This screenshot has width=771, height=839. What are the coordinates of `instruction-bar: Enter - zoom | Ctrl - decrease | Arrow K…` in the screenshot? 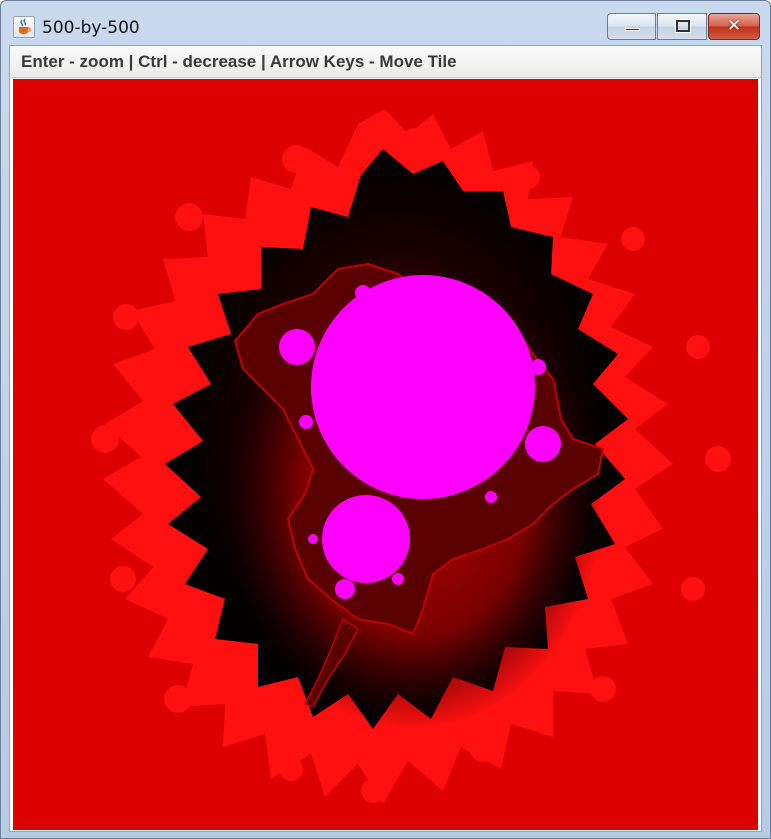 It's located at (385, 62).